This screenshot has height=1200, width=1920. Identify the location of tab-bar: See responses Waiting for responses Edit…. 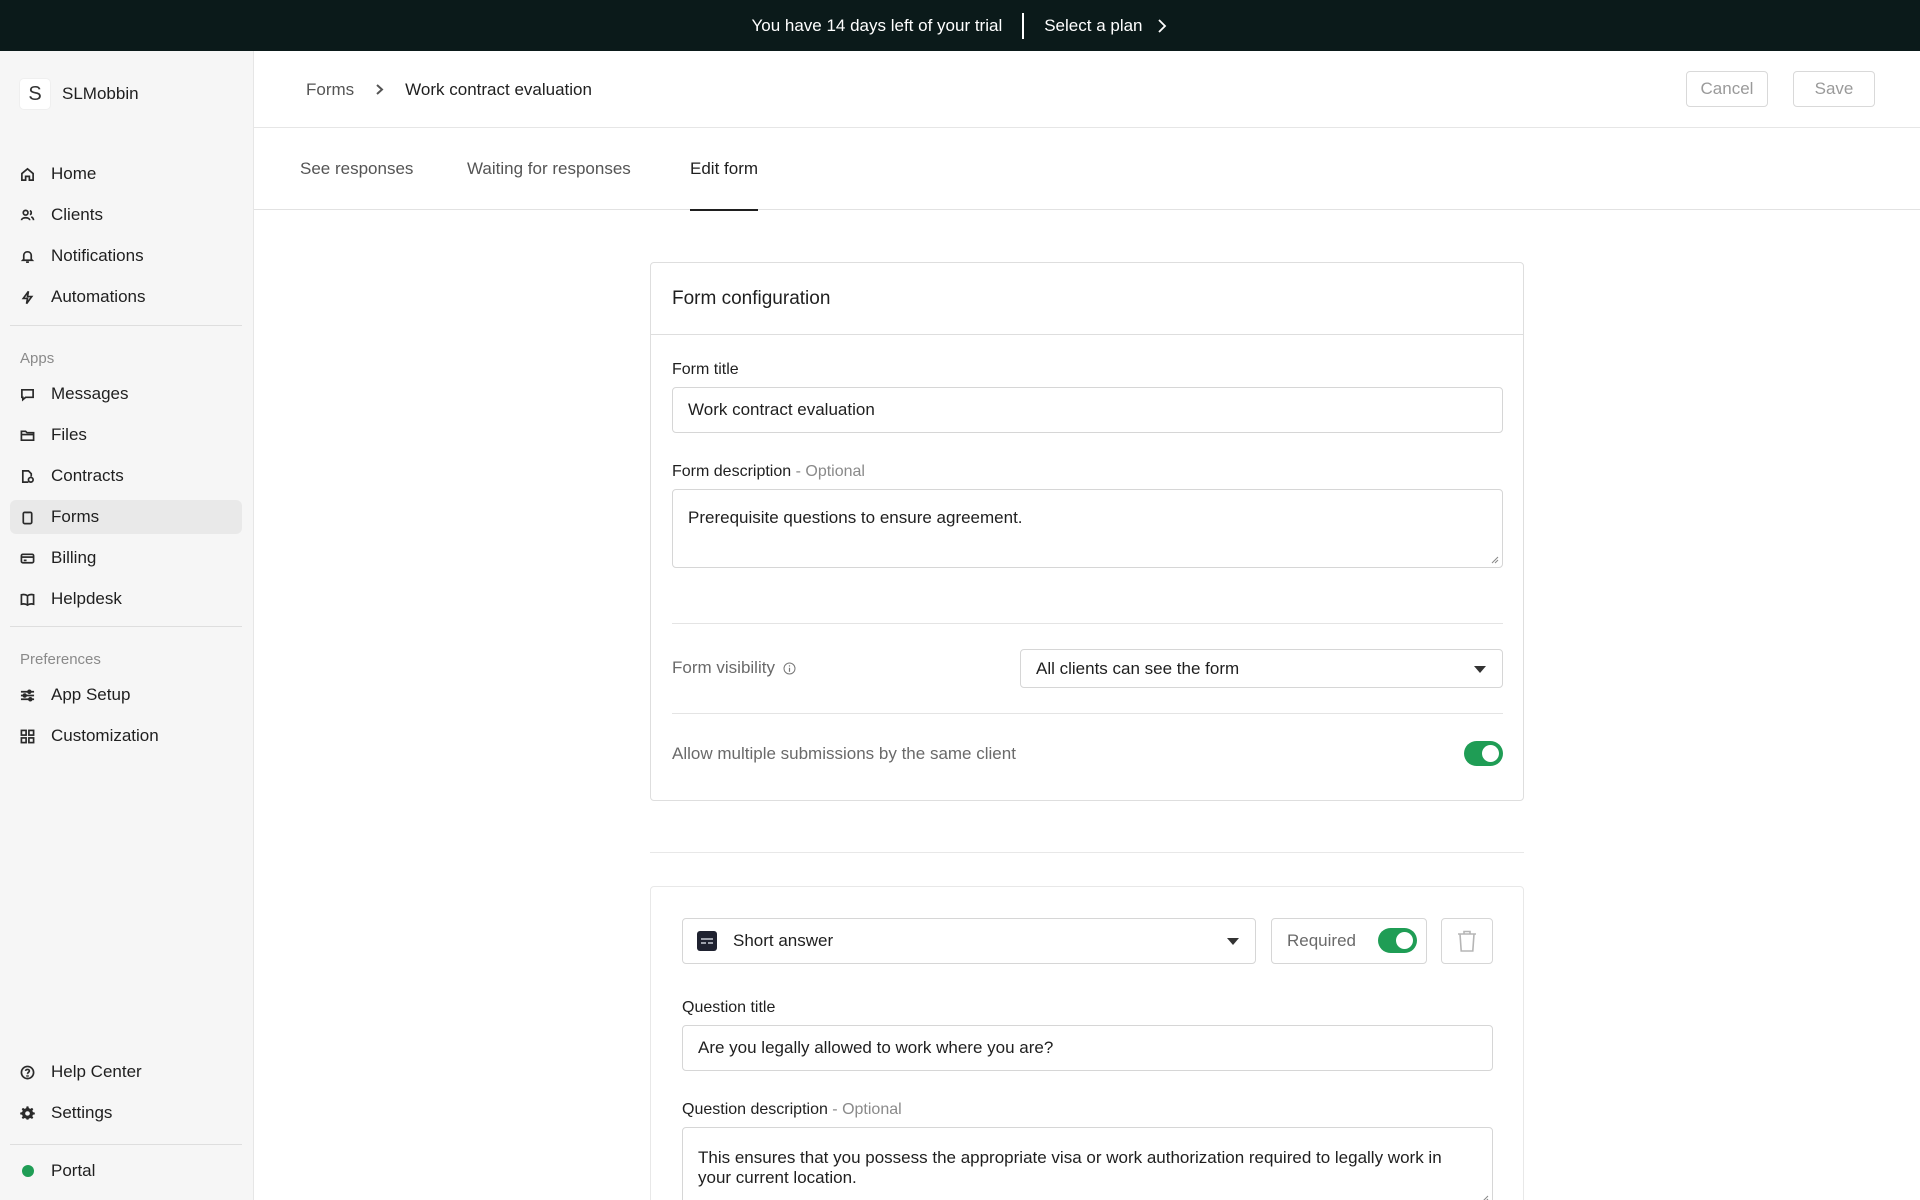
(1087, 169).